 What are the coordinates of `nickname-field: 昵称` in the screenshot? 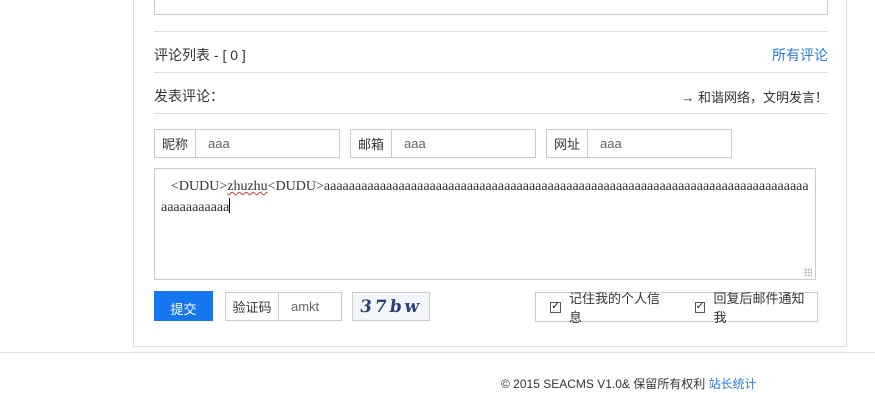 It's located at (247, 143).